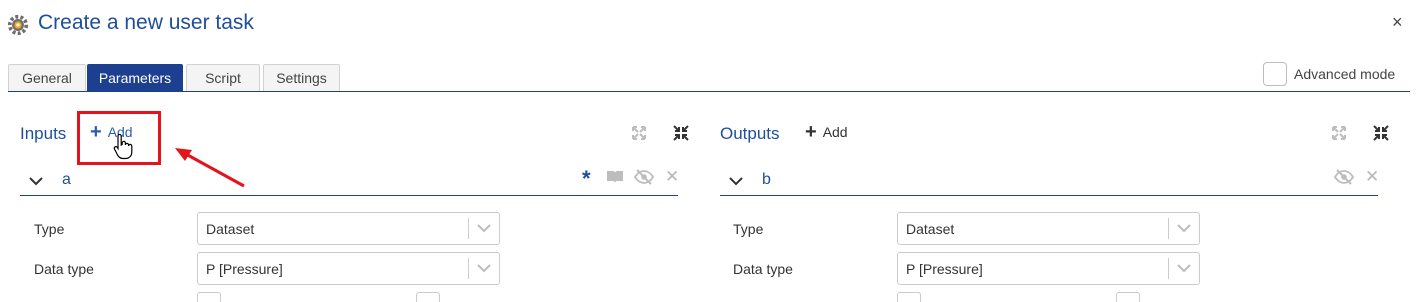  Describe the element at coordinates (1397, 22) in the screenshot. I see `close-icon: ×` at that location.